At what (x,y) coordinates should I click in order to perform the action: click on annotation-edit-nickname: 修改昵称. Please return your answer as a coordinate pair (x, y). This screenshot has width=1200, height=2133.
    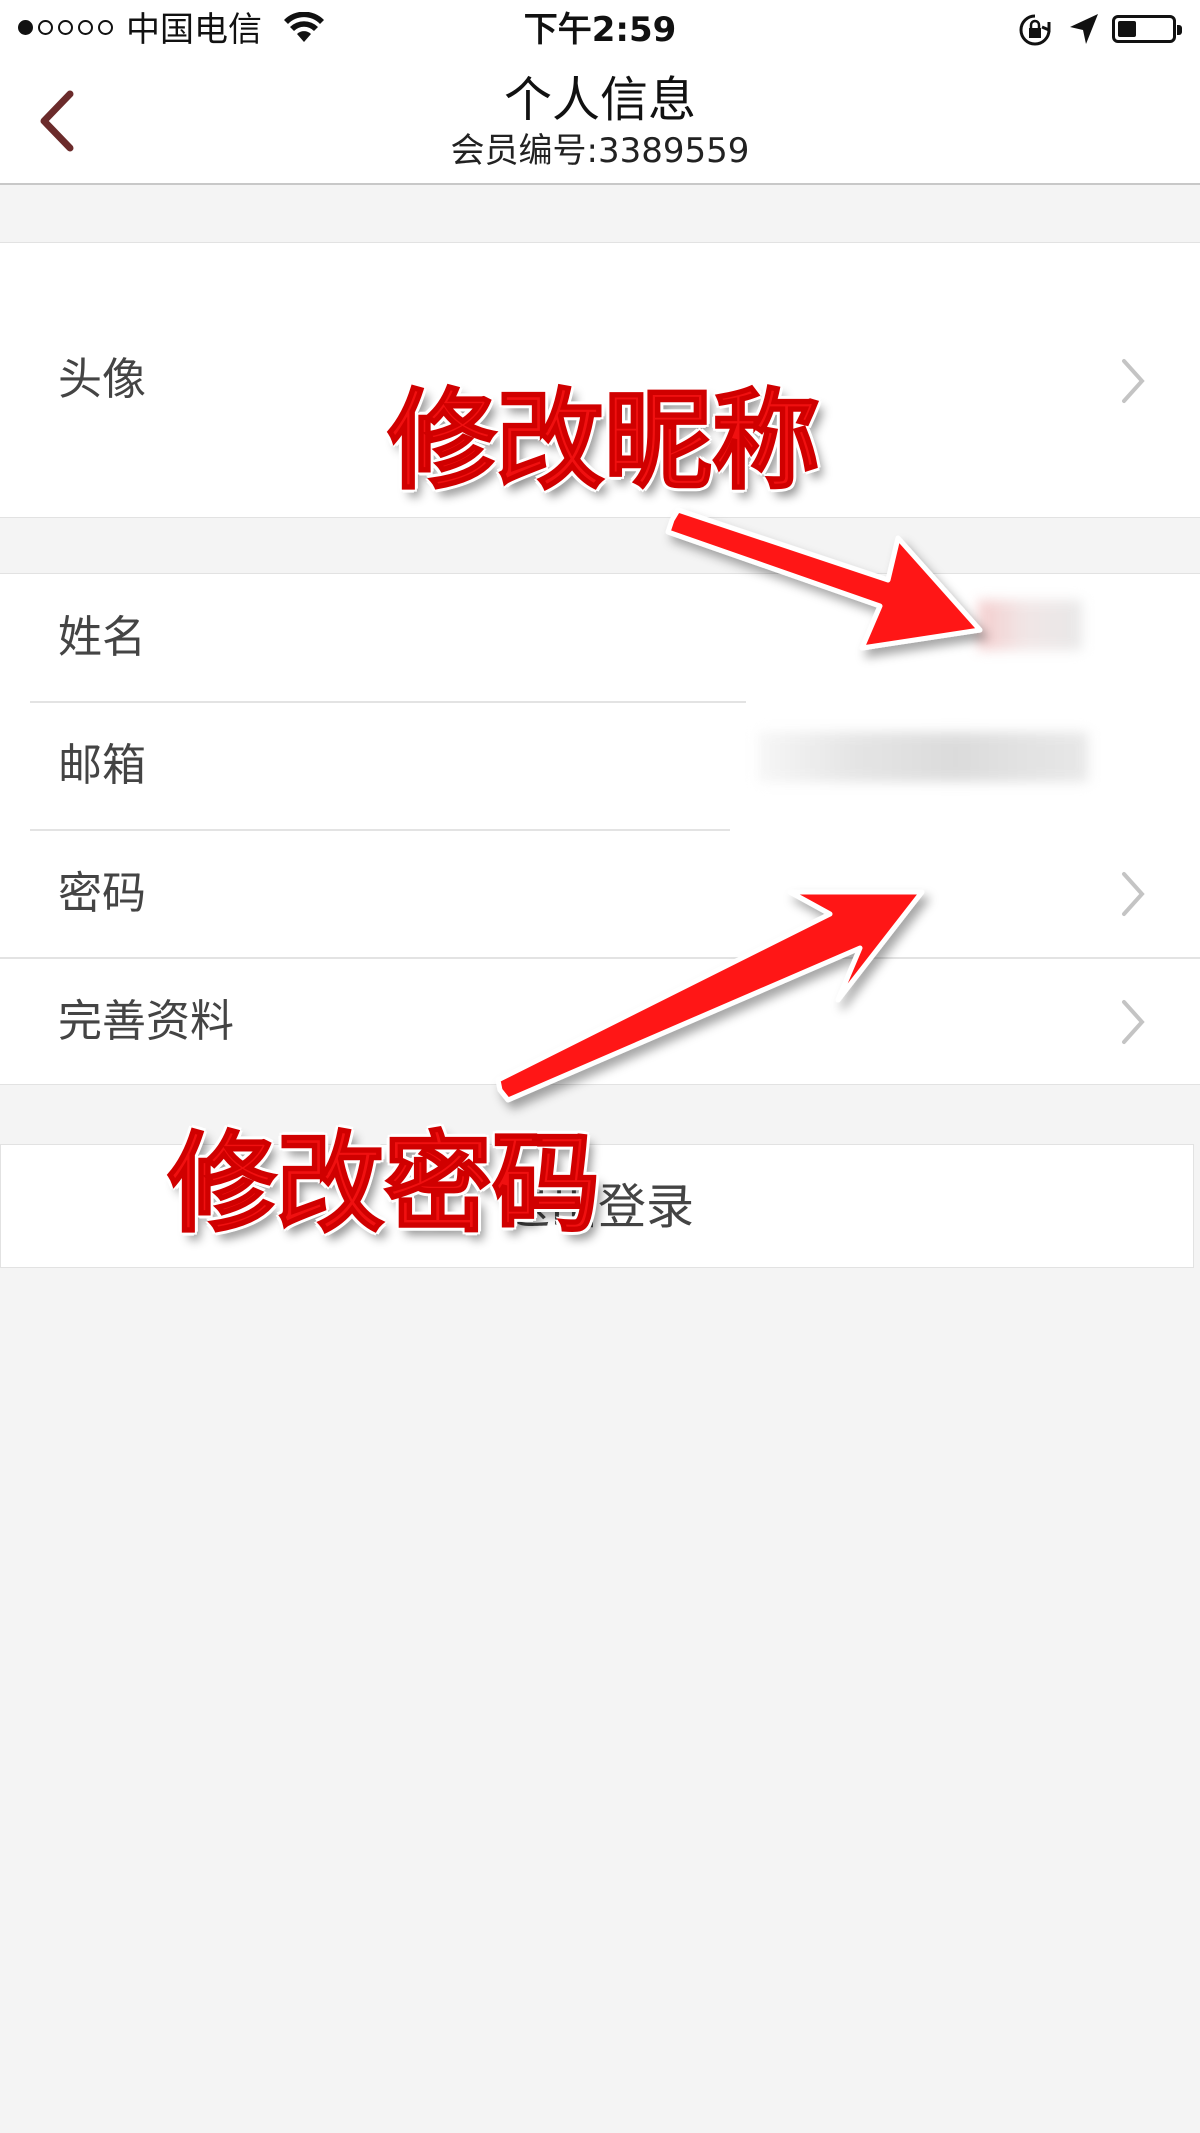
    Looking at the image, I should click on (604, 441).